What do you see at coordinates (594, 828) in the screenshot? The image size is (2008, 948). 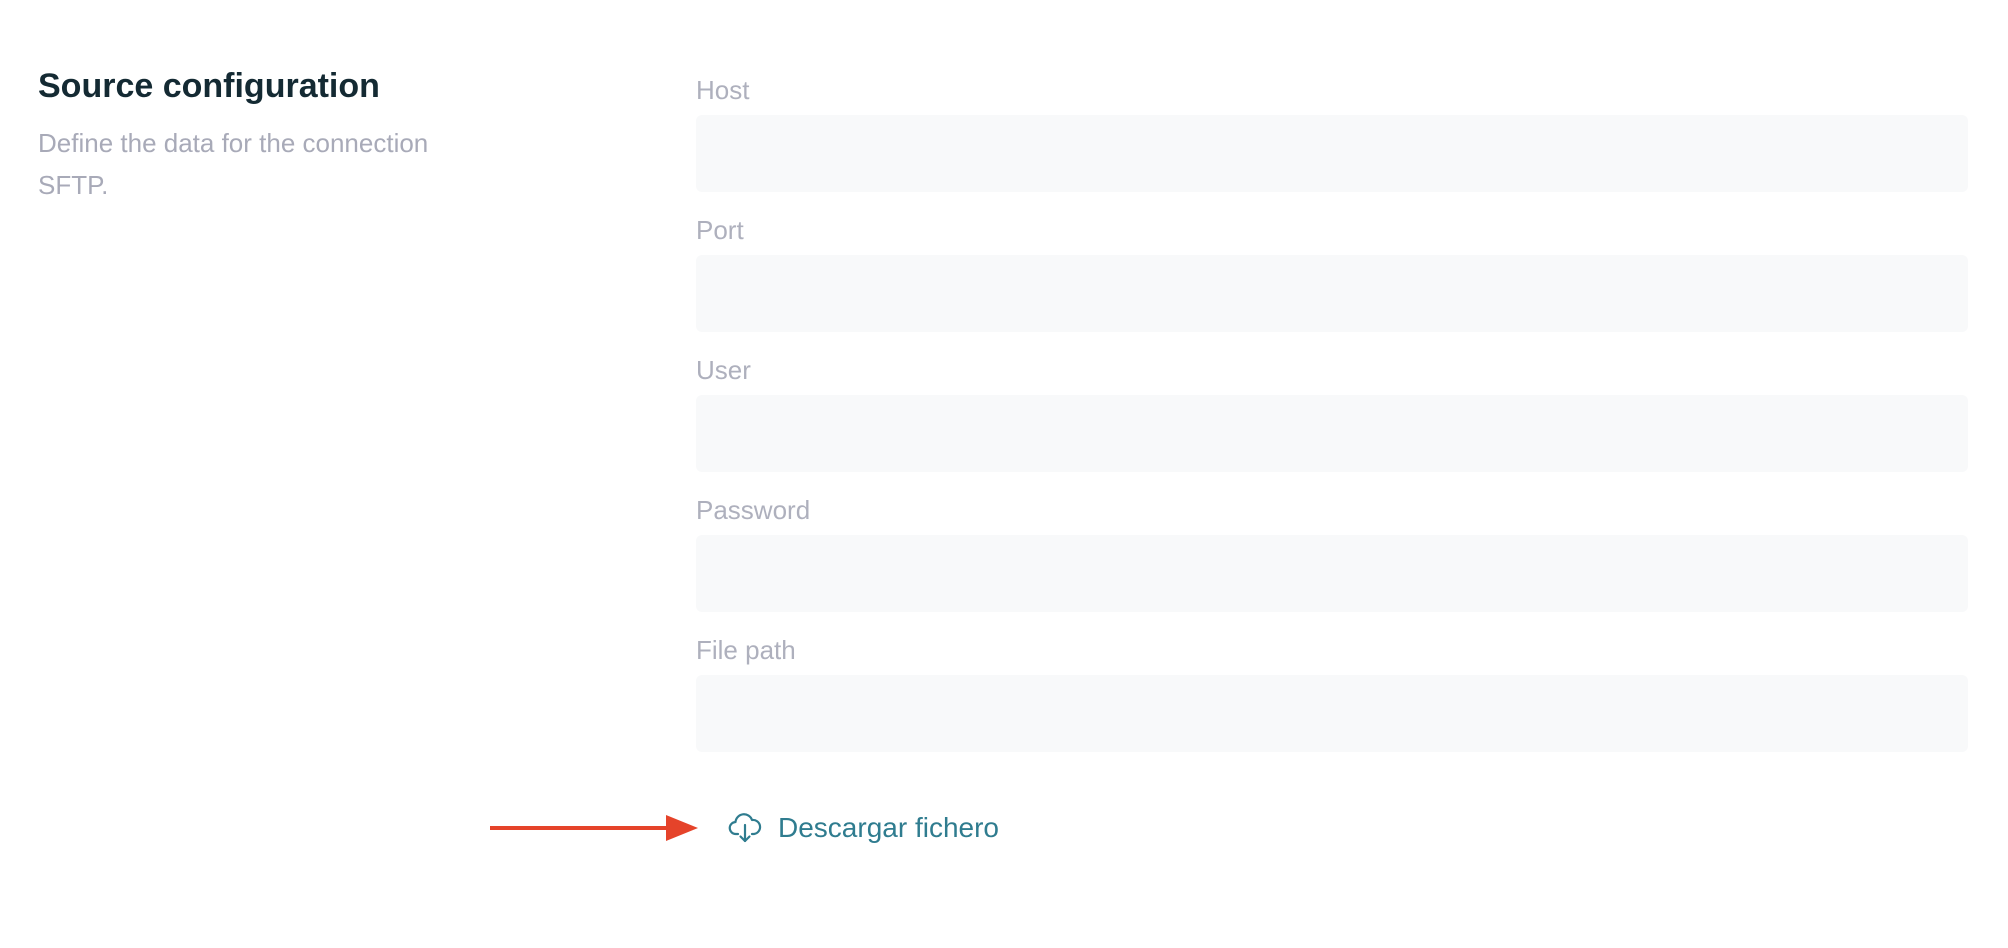 I see `annotation-arrow-icon` at bounding box center [594, 828].